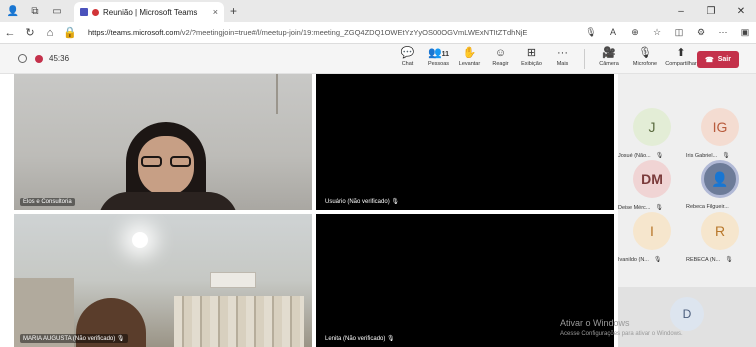 This screenshot has height=347, width=756. Describe the element at coordinates (215, 12) in the screenshot. I see `close-tab-button: ×` at that location.